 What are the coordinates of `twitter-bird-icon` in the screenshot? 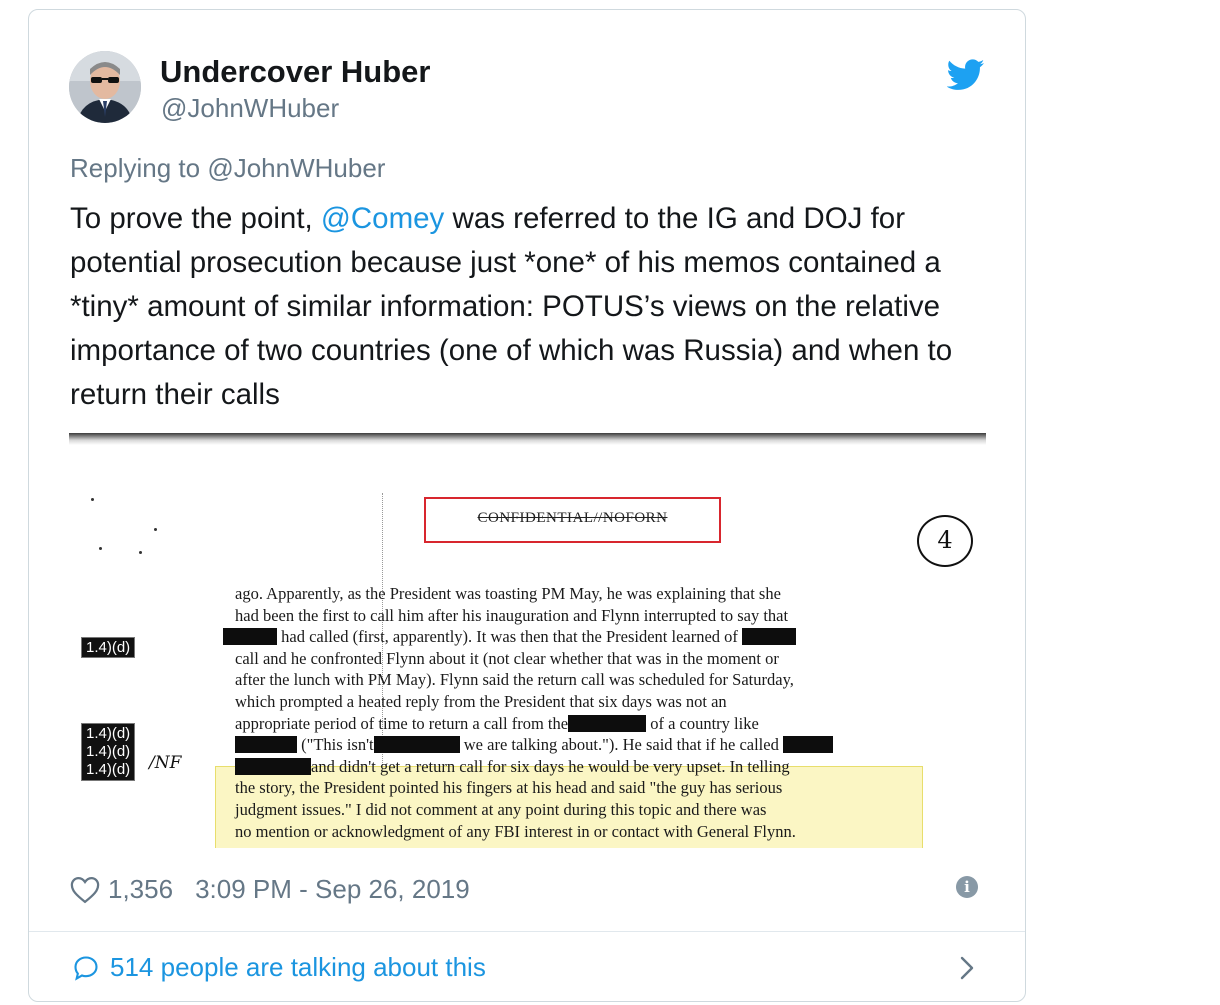 It's located at (966, 75).